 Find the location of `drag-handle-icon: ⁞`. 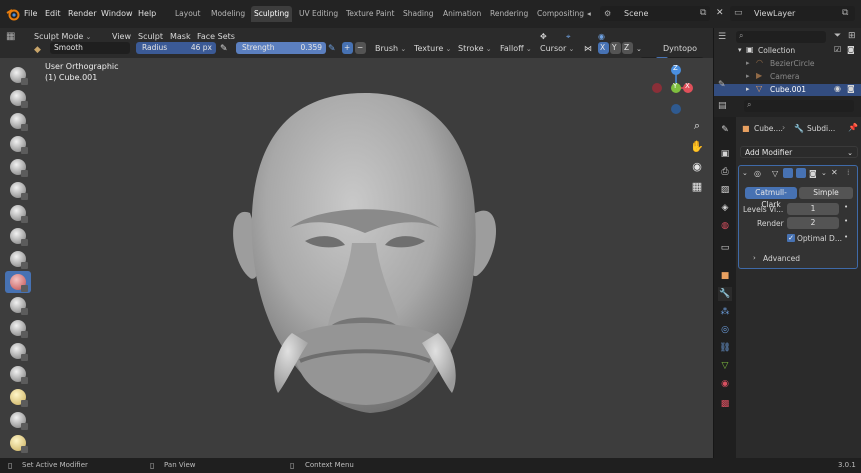

drag-handle-icon: ⁞ is located at coordinates (848, 172).